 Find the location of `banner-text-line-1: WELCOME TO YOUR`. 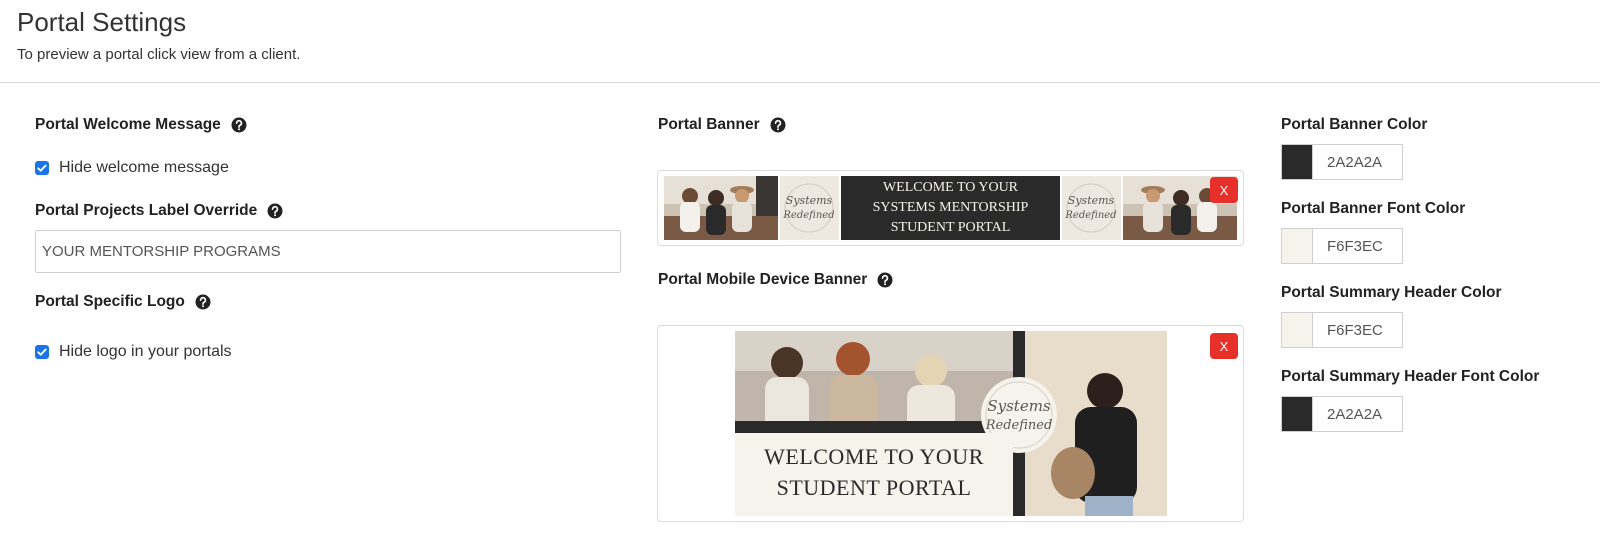

banner-text-line-1: WELCOME TO YOUR is located at coordinates (950, 187).